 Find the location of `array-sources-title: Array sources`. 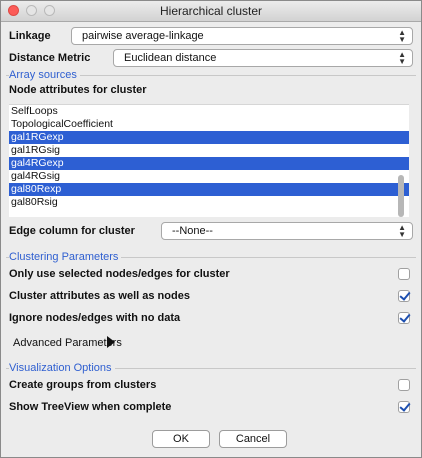

array-sources-title: Array sources is located at coordinates (44, 75).